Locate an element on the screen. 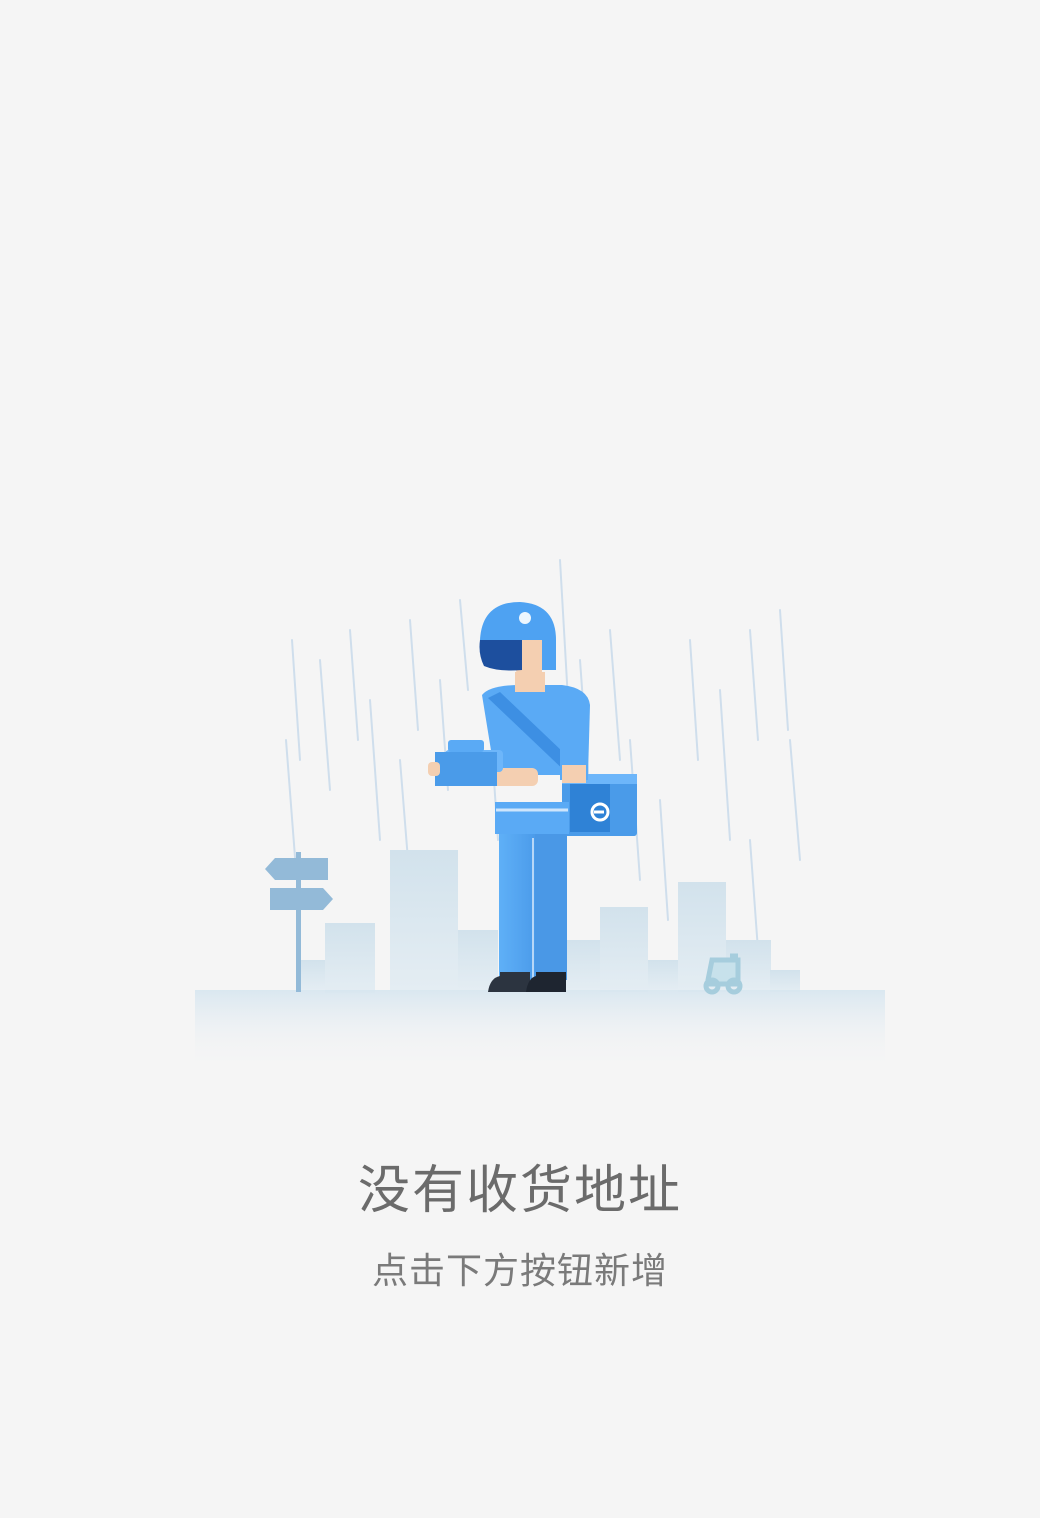  empty-state-subtitle: 点击下方按钮新增 is located at coordinates (519, 1271).